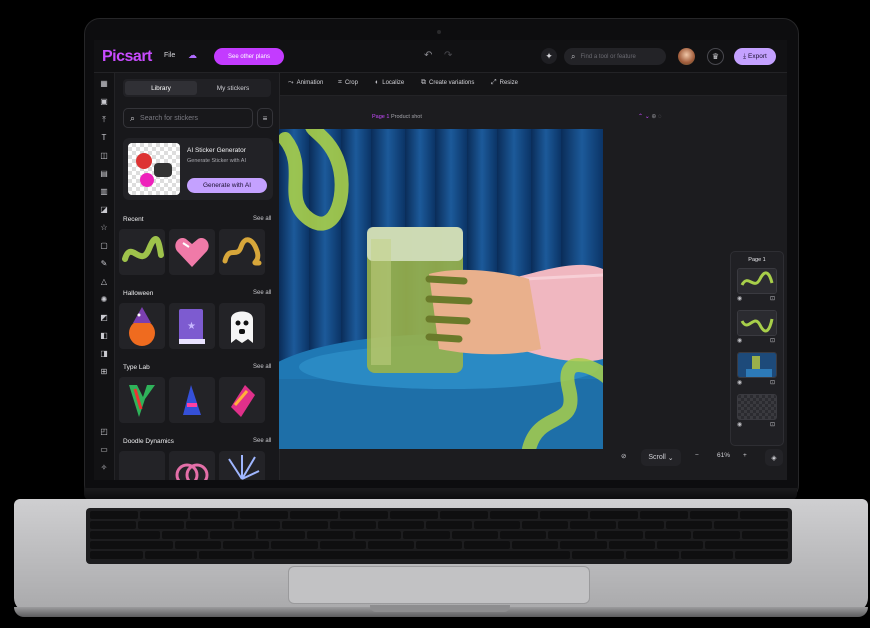 The height and width of the screenshot is (628, 870). I want to click on apps-icon: ✧, so click(104, 468).